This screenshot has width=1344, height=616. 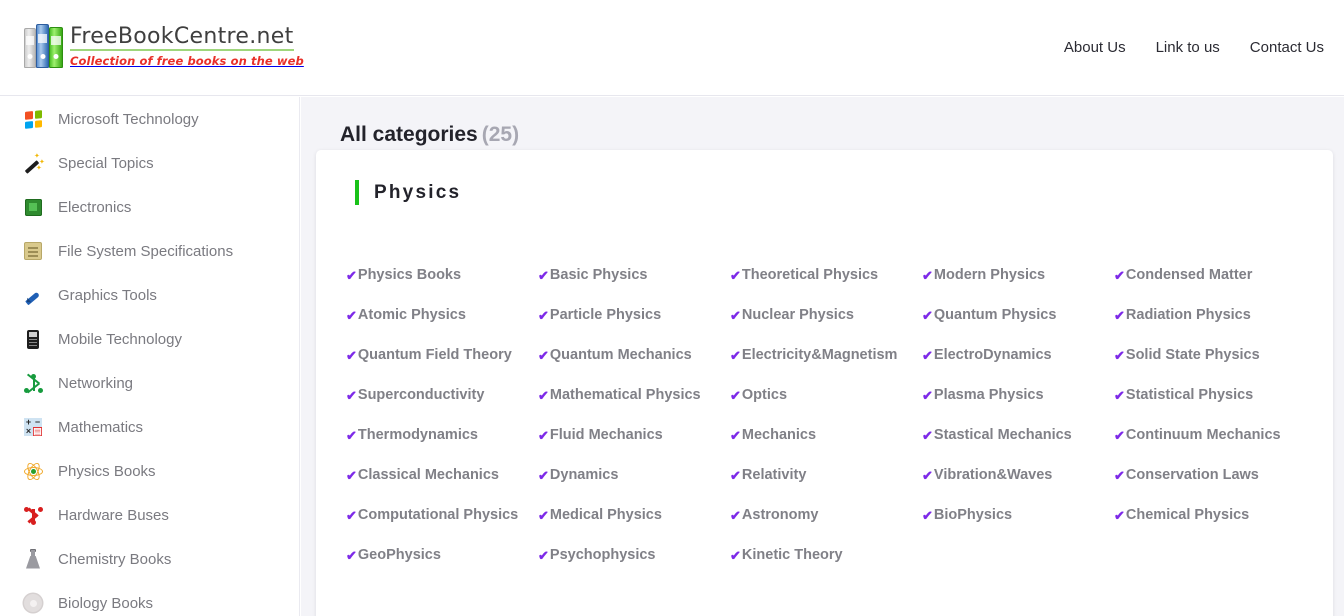 What do you see at coordinates (1188, 47) in the screenshot?
I see `nav-link-link-to-us: Link to us` at bounding box center [1188, 47].